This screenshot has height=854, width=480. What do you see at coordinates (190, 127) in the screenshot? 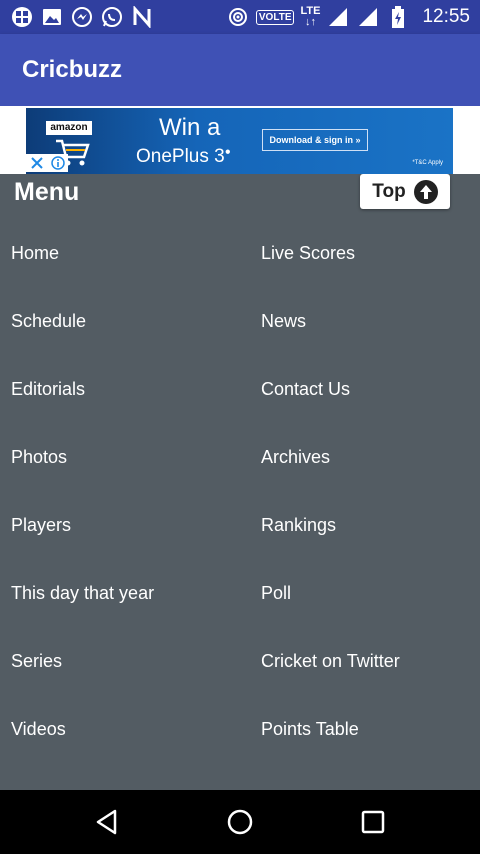
I see `ad-headline: Win a` at bounding box center [190, 127].